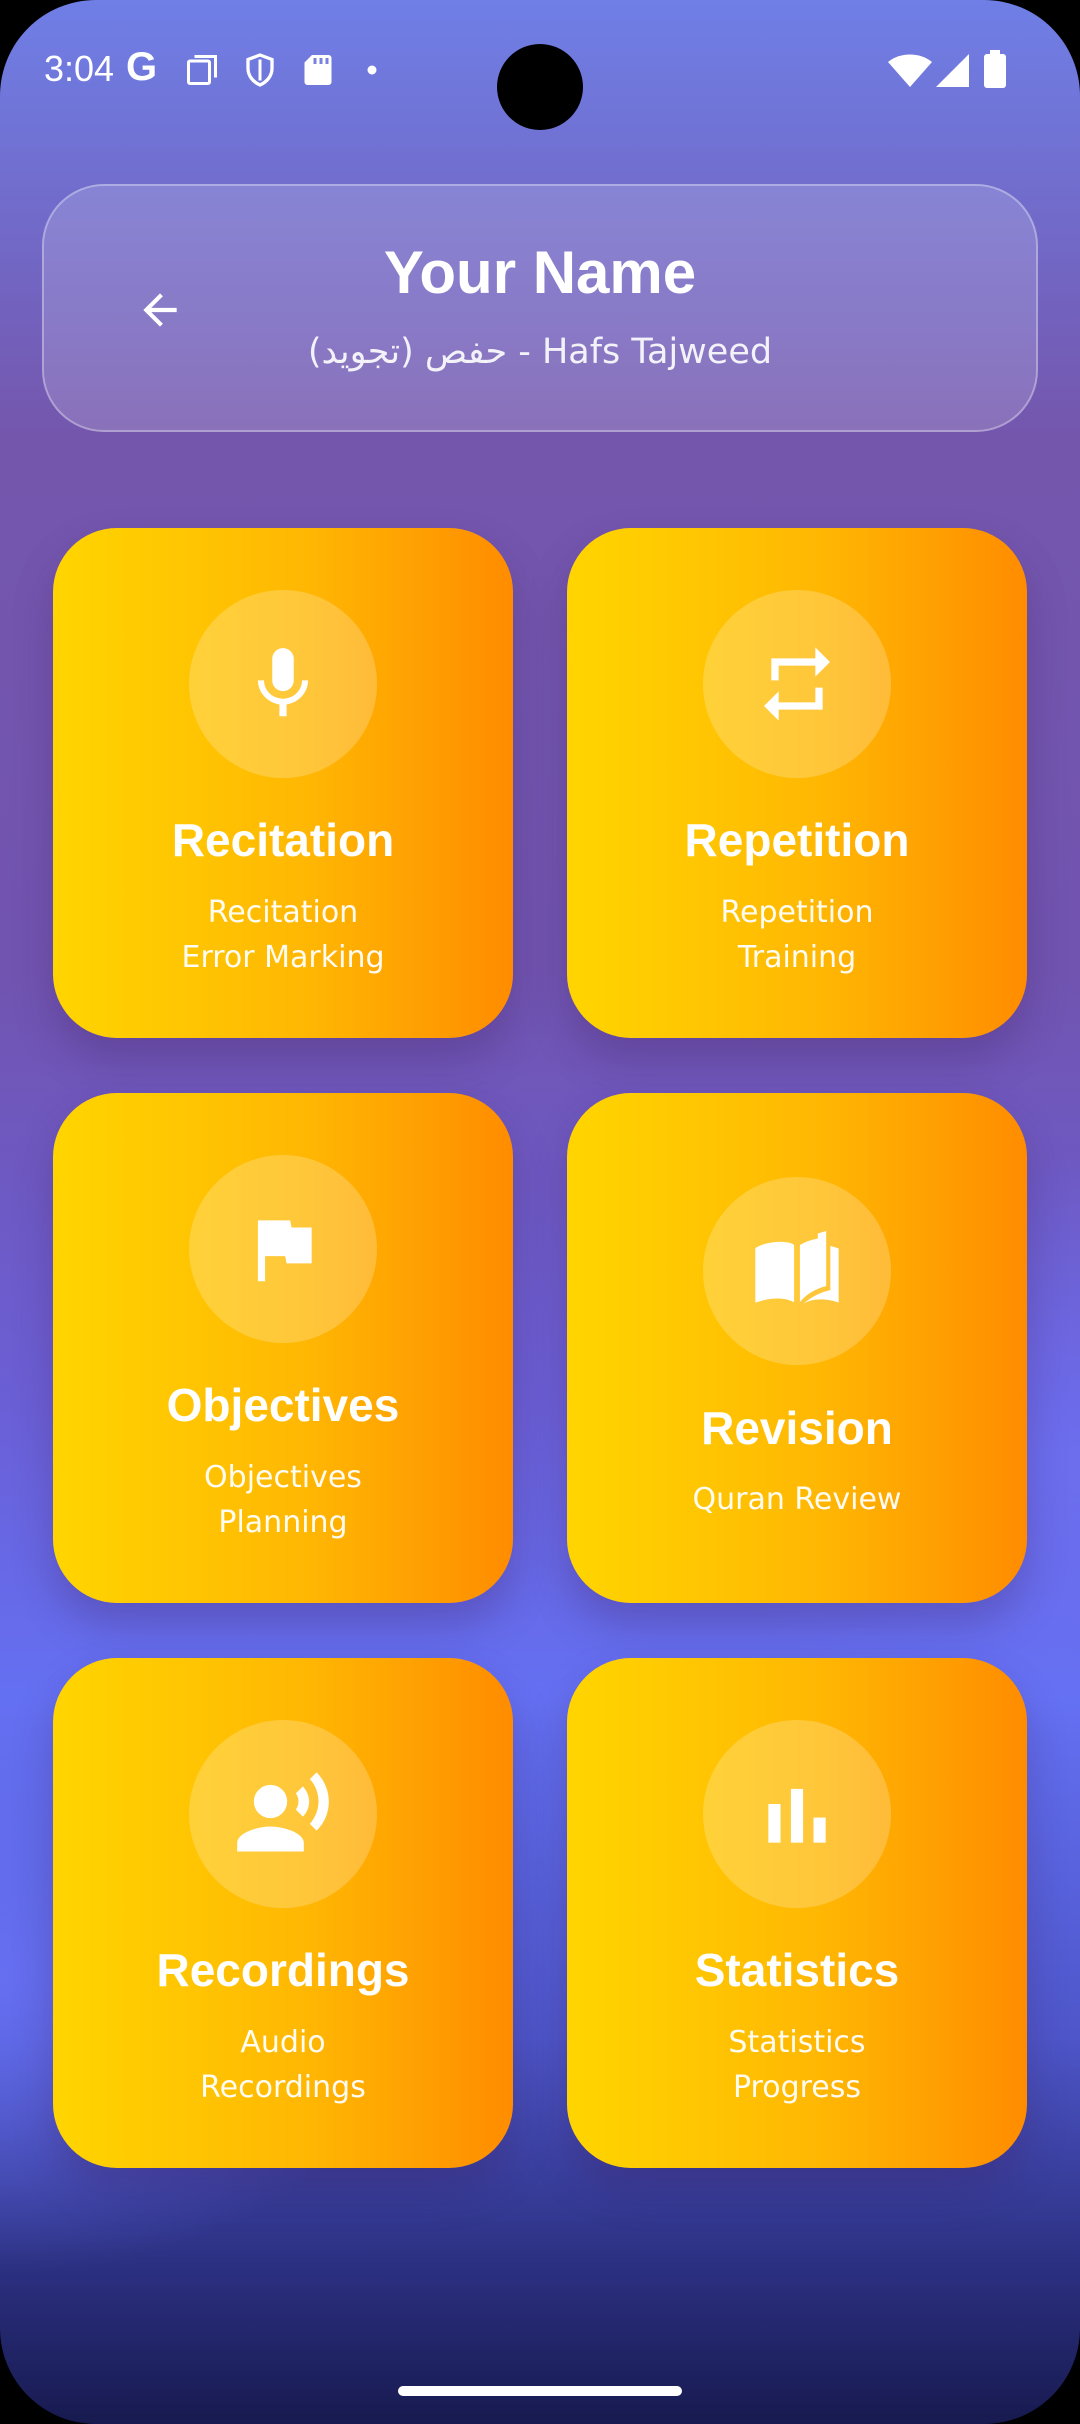  I want to click on tile-description-line: Repetition, so click(797, 912).